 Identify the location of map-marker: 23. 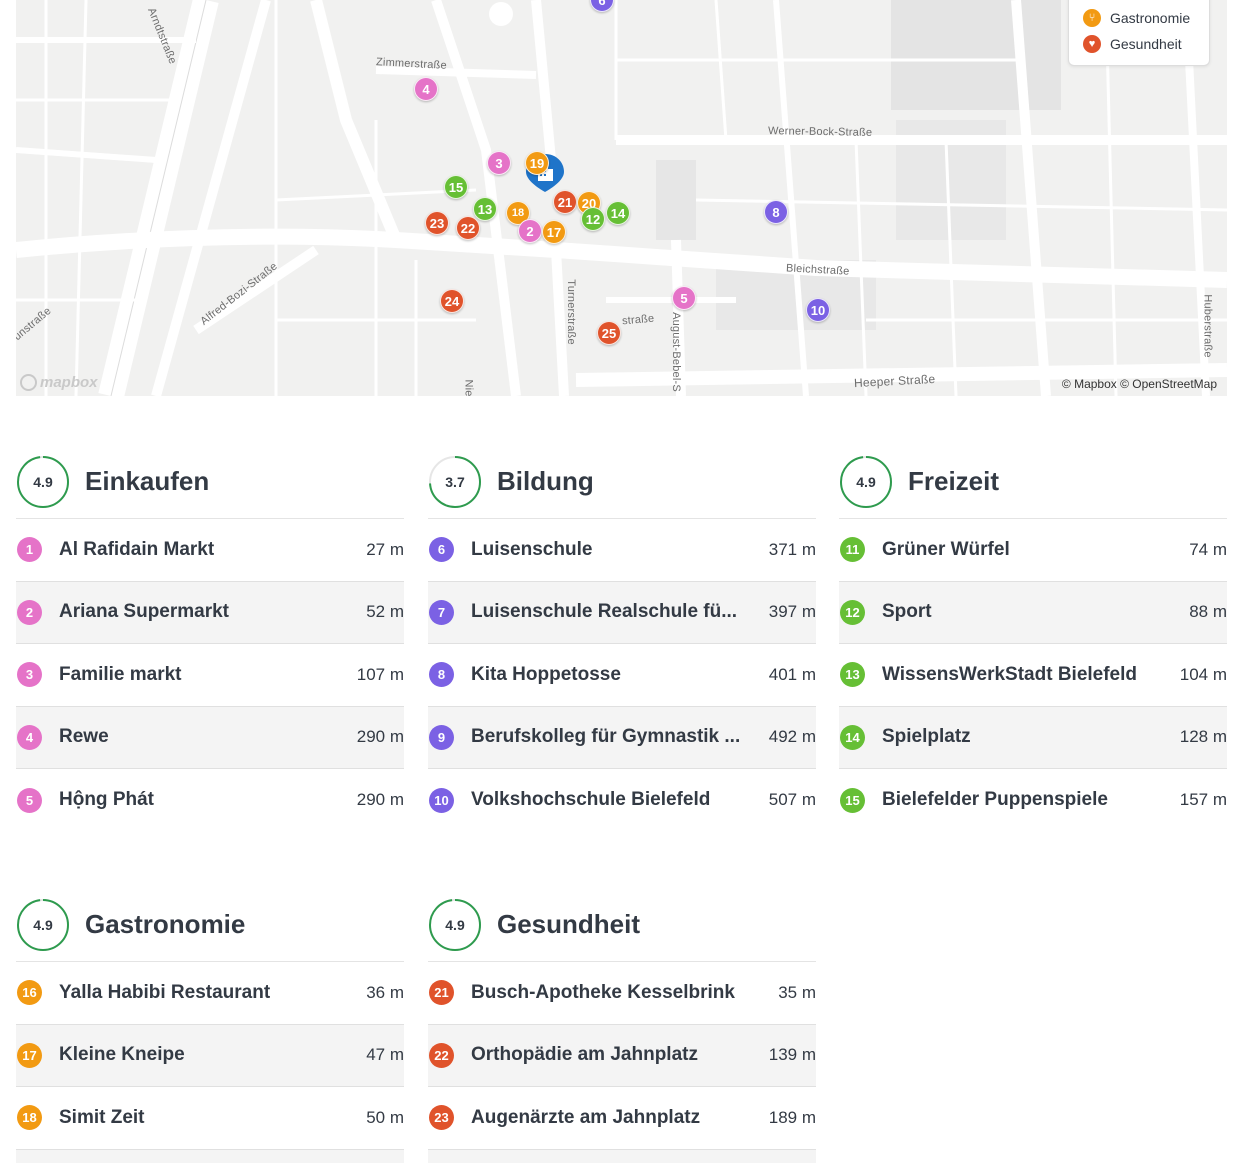
(437, 223).